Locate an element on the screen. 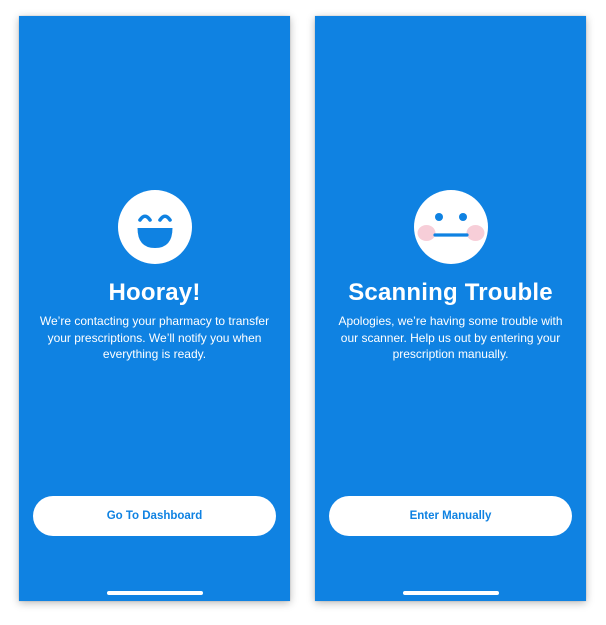  enter-manually-button: Enter Manually is located at coordinates (450, 516).